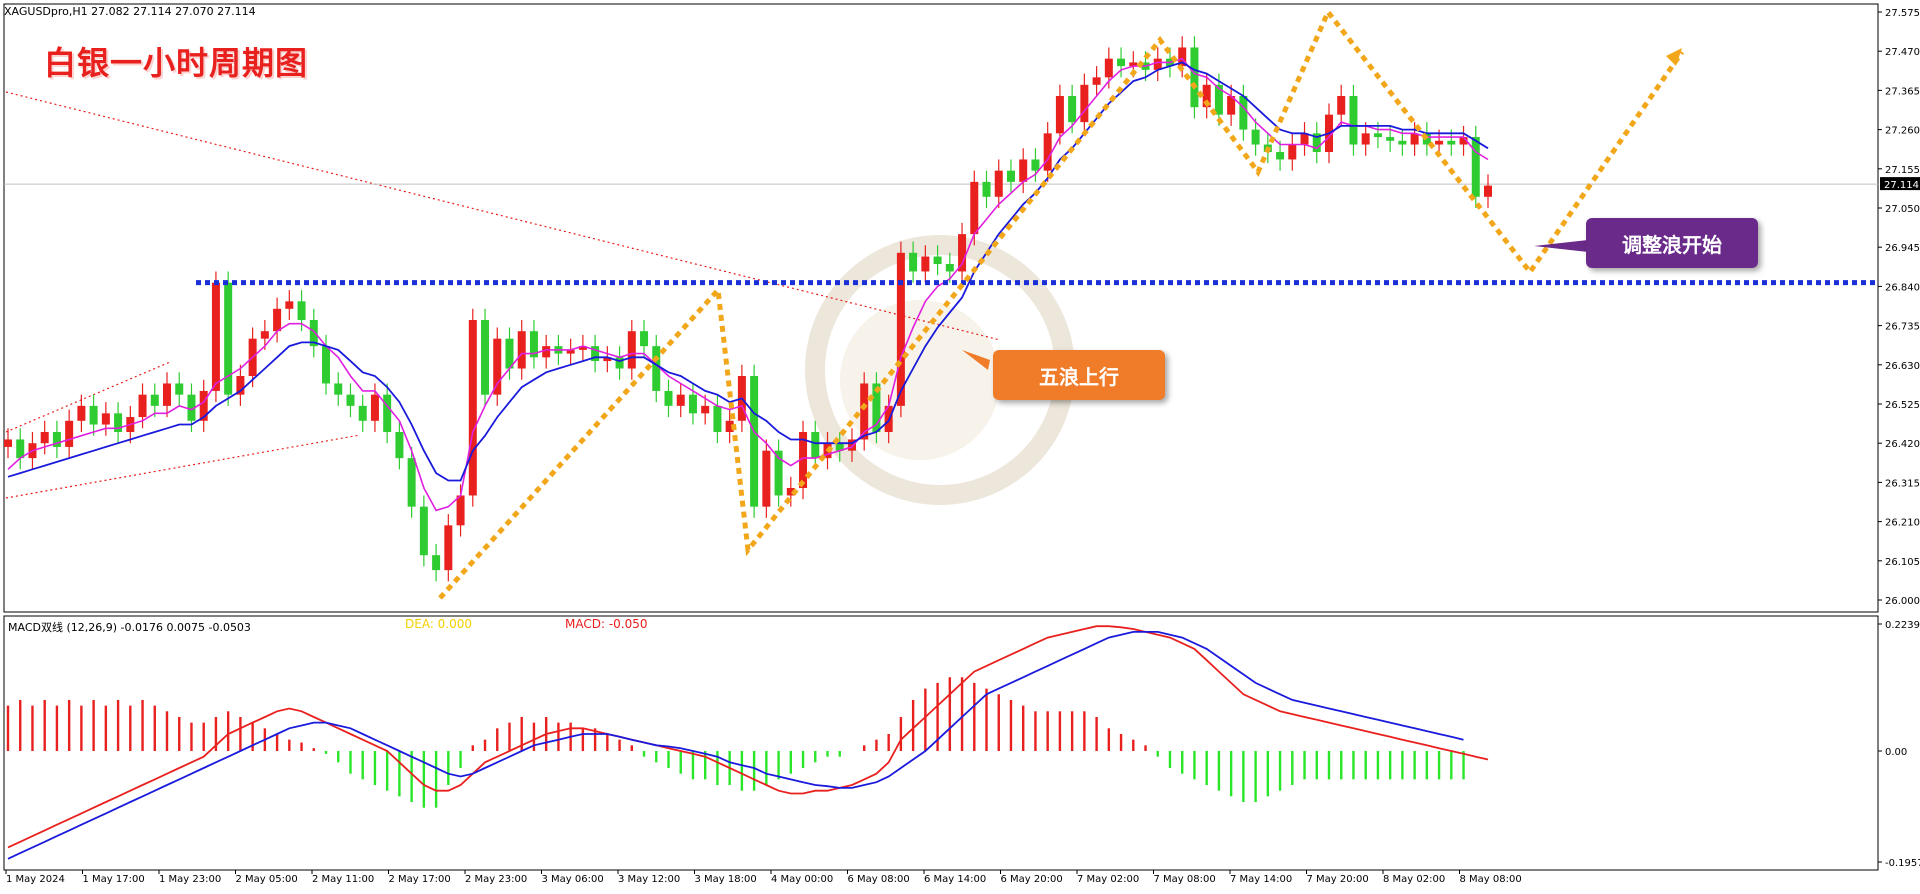 Image resolution: width=1920 pixels, height=894 pixels. What do you see at coordinates (1902, 91) in the screenshot?
I see `y-tick-label: 27.365` at bounding box center [1902, 91].